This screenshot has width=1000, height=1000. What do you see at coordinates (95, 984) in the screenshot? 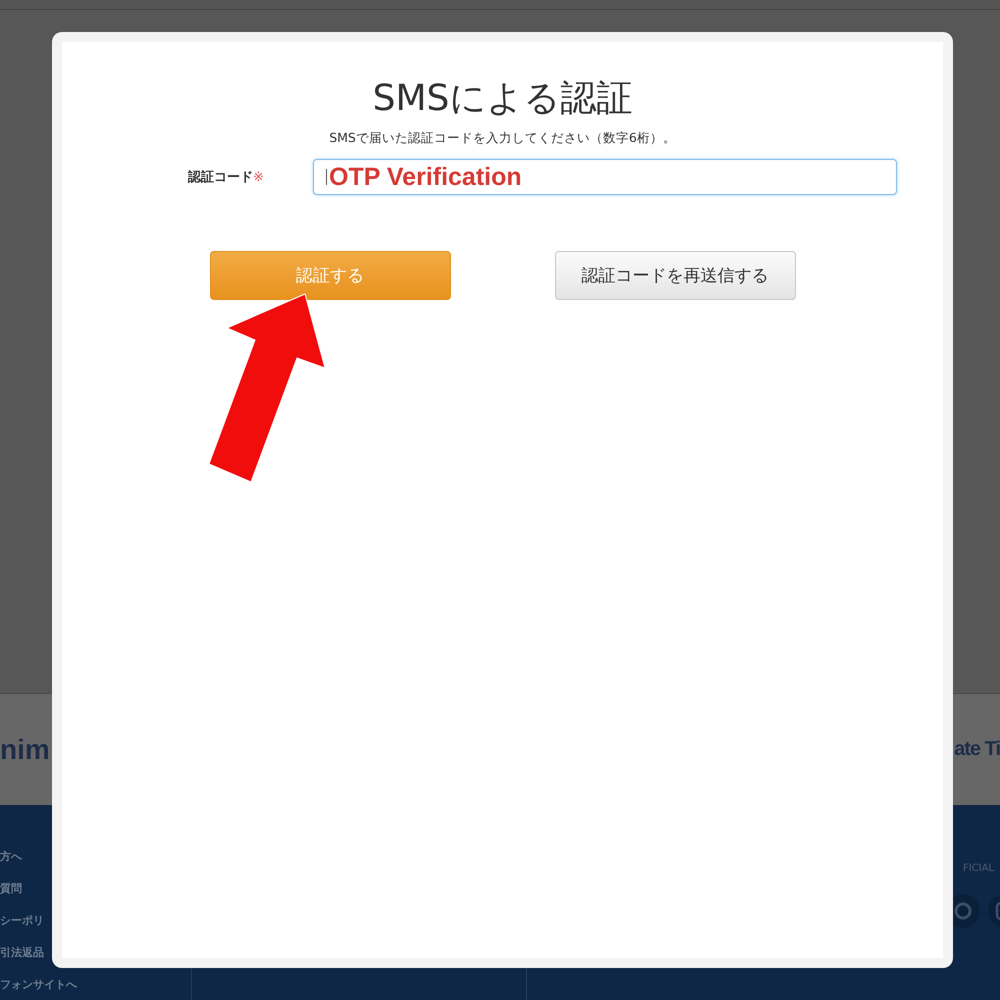
I see `footer-link: フォンサイトへ` at bounding box center [95, 984].